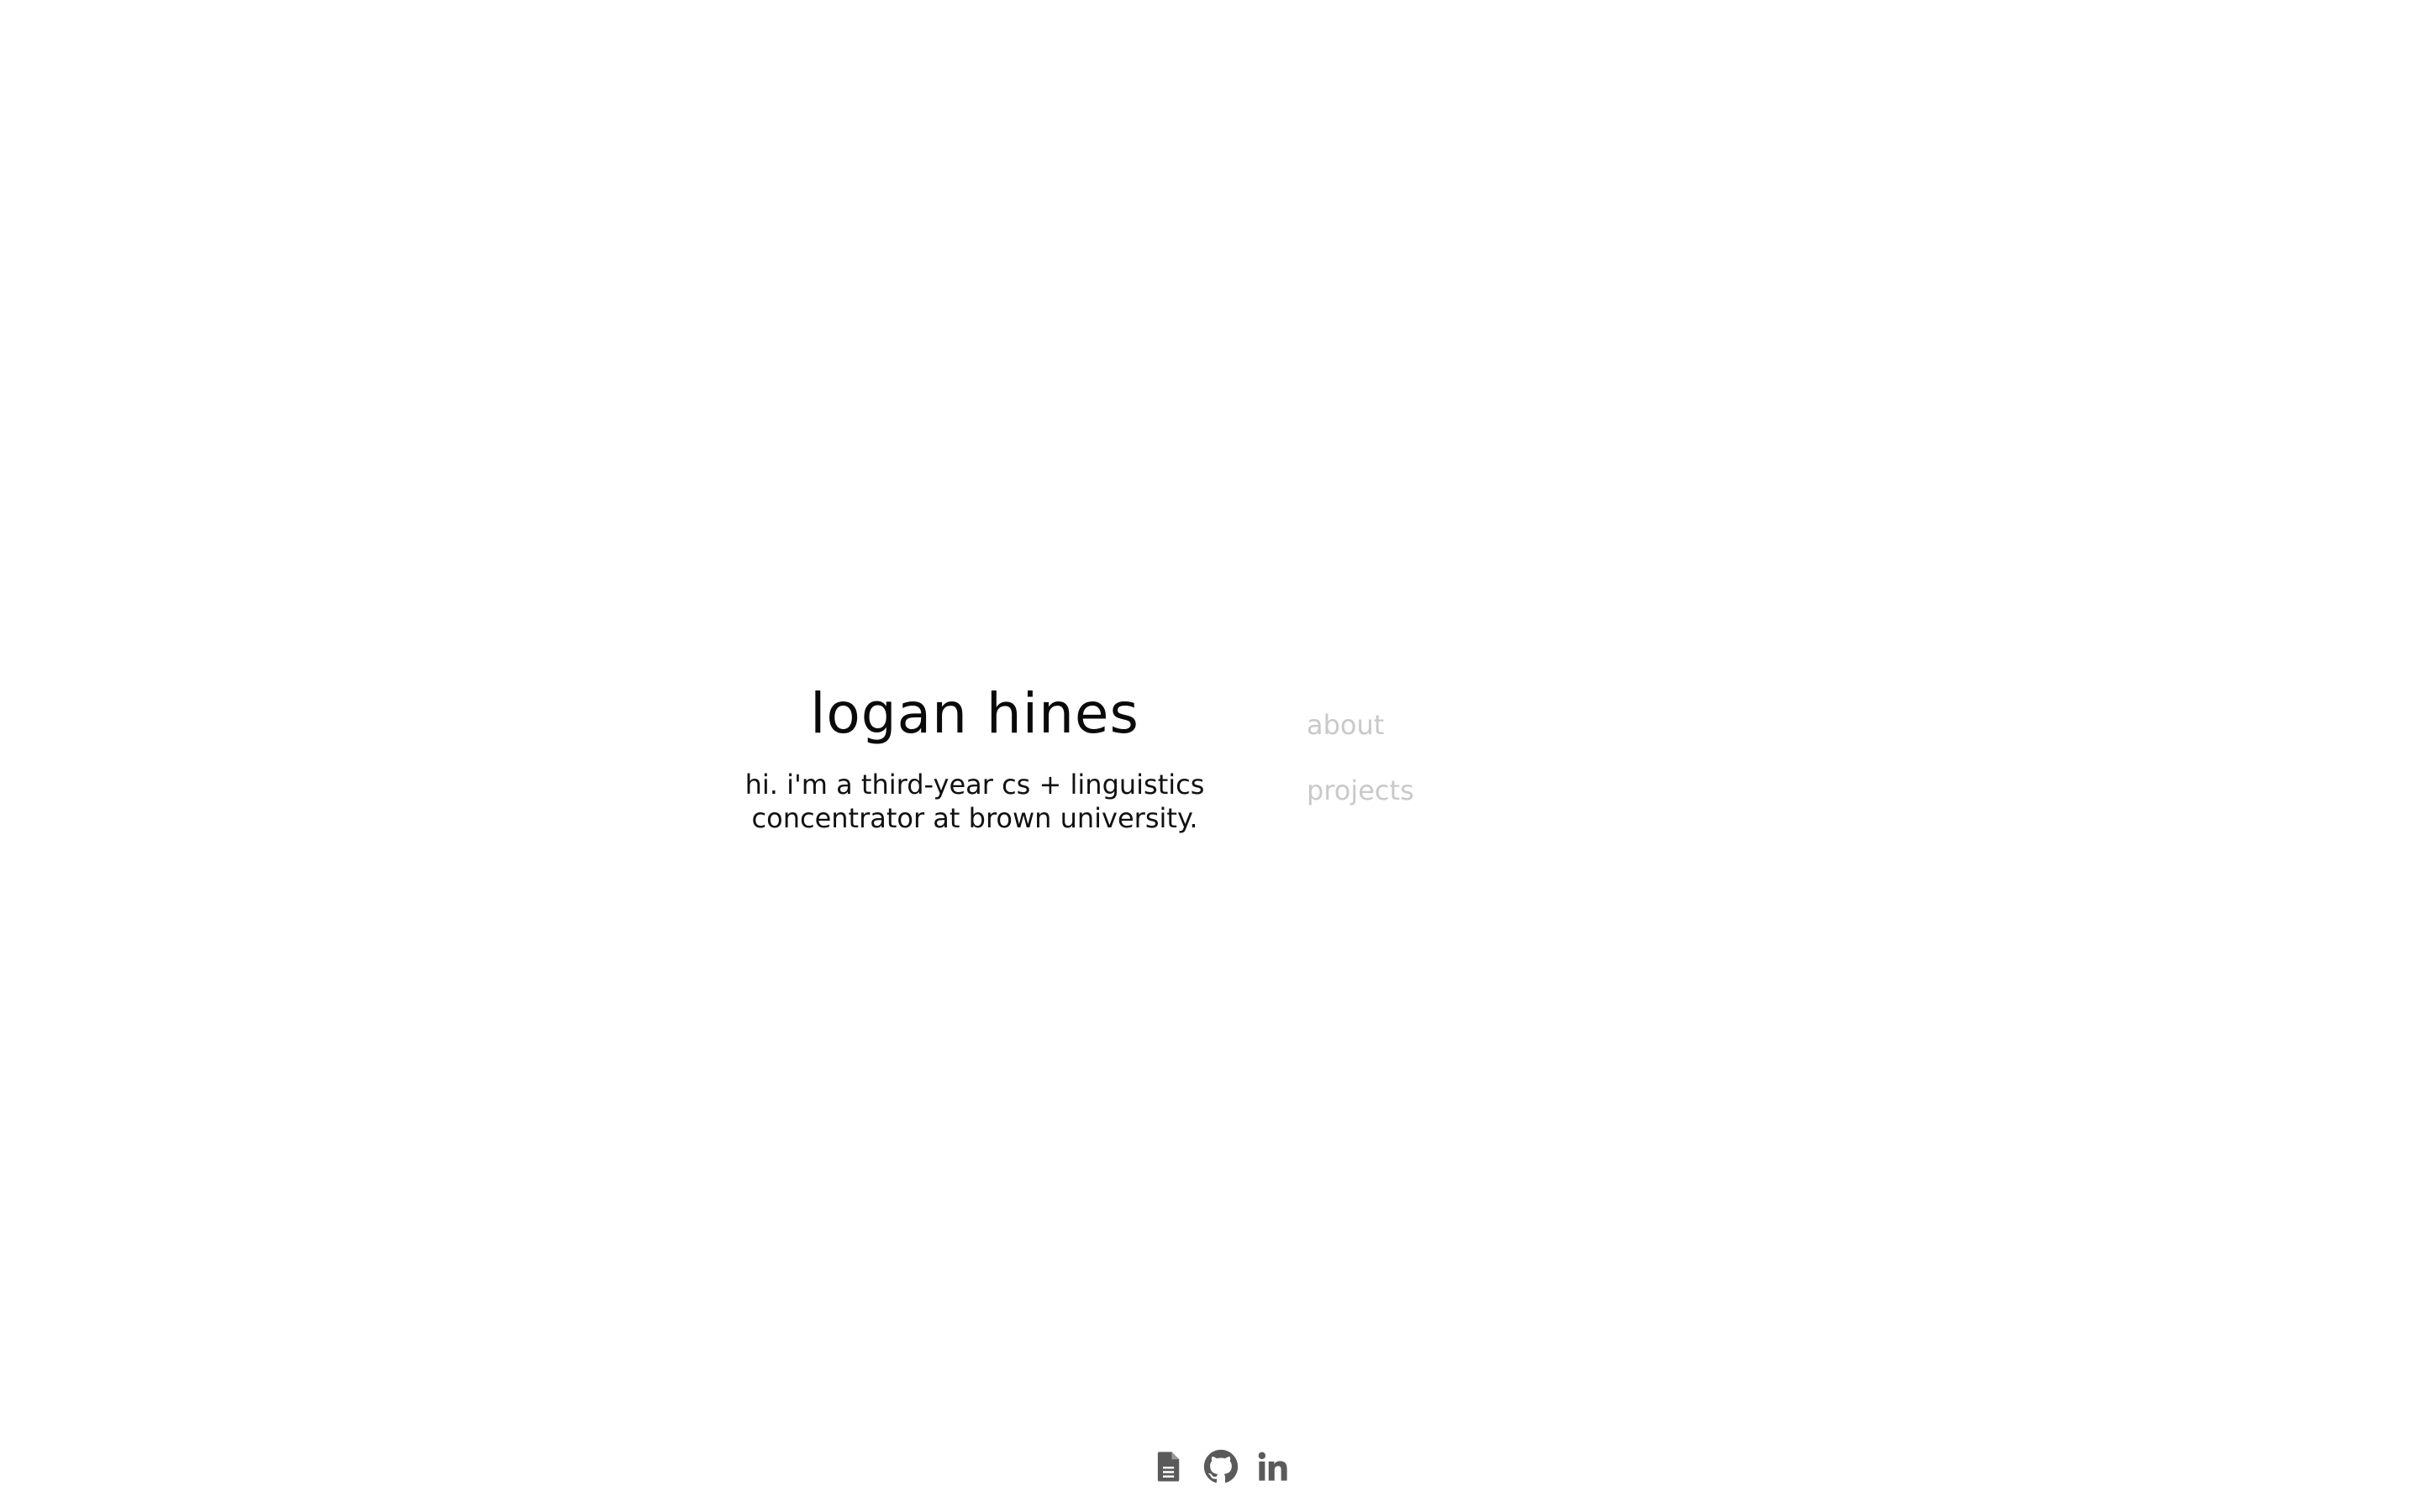  I want to click on page-title: logan hines, so click(974, 713).